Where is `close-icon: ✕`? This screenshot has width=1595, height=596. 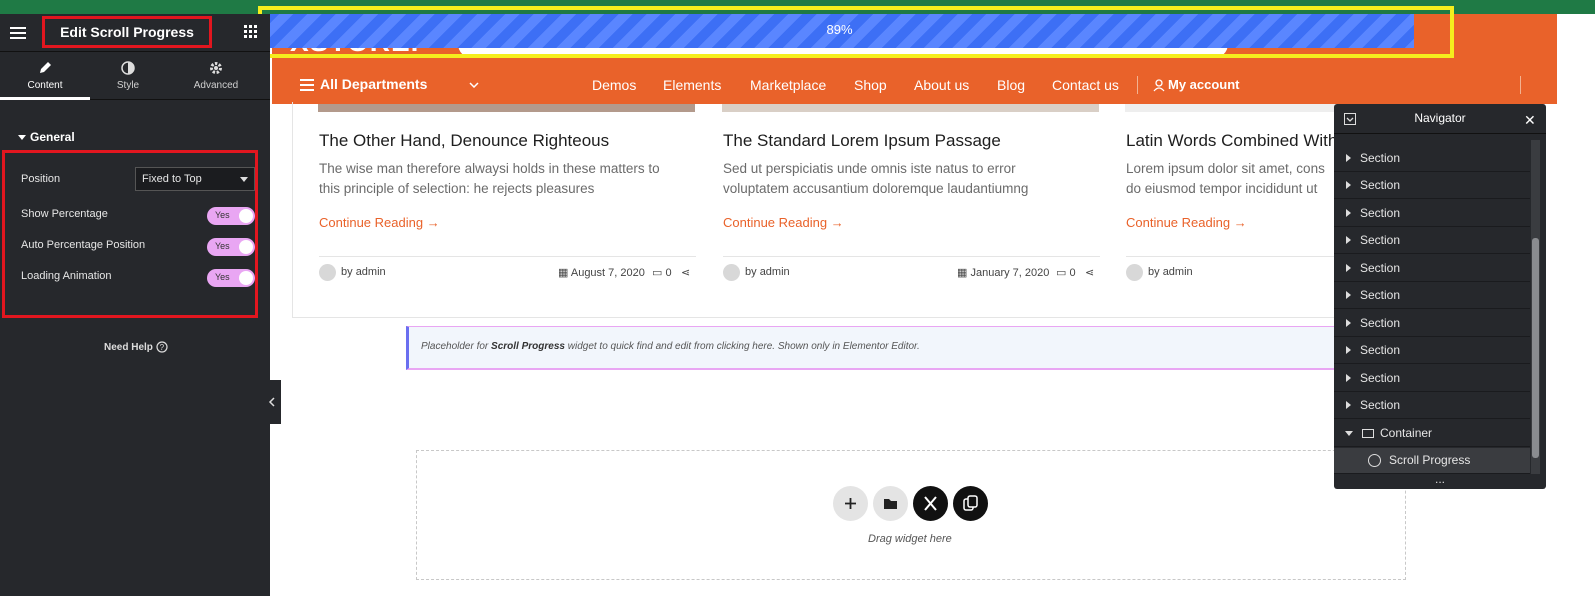
close-icon: ✕ is located at coordinates (1530, 120).